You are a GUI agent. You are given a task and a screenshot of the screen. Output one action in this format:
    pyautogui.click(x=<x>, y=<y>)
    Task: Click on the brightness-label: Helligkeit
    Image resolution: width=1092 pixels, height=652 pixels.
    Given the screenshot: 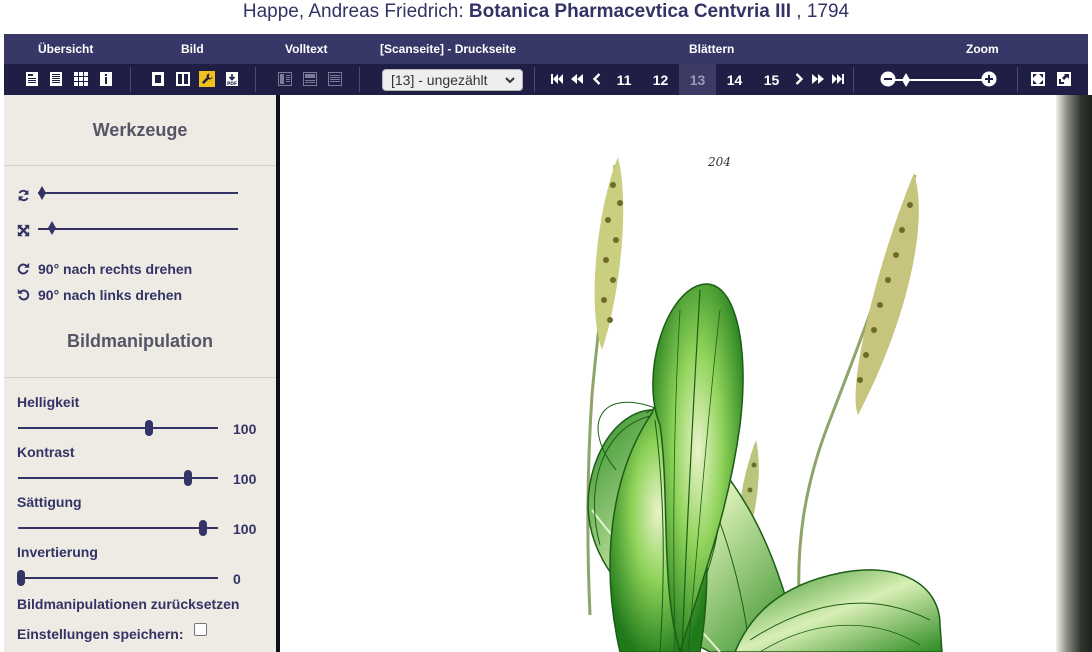 What is the action you would take?
    pyautogui.click(x=48, y=402)
    